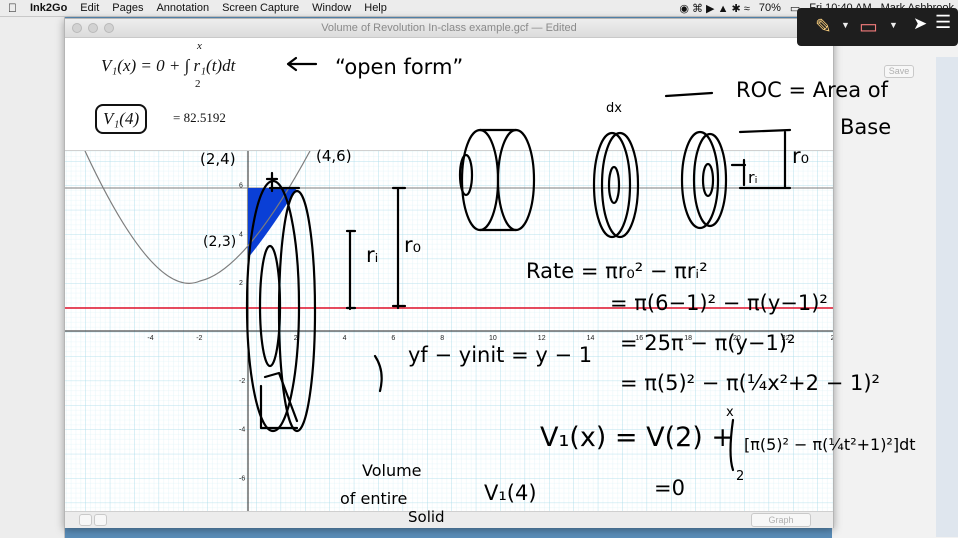  I want to click on graph-button: Graph, so click(781, 520).